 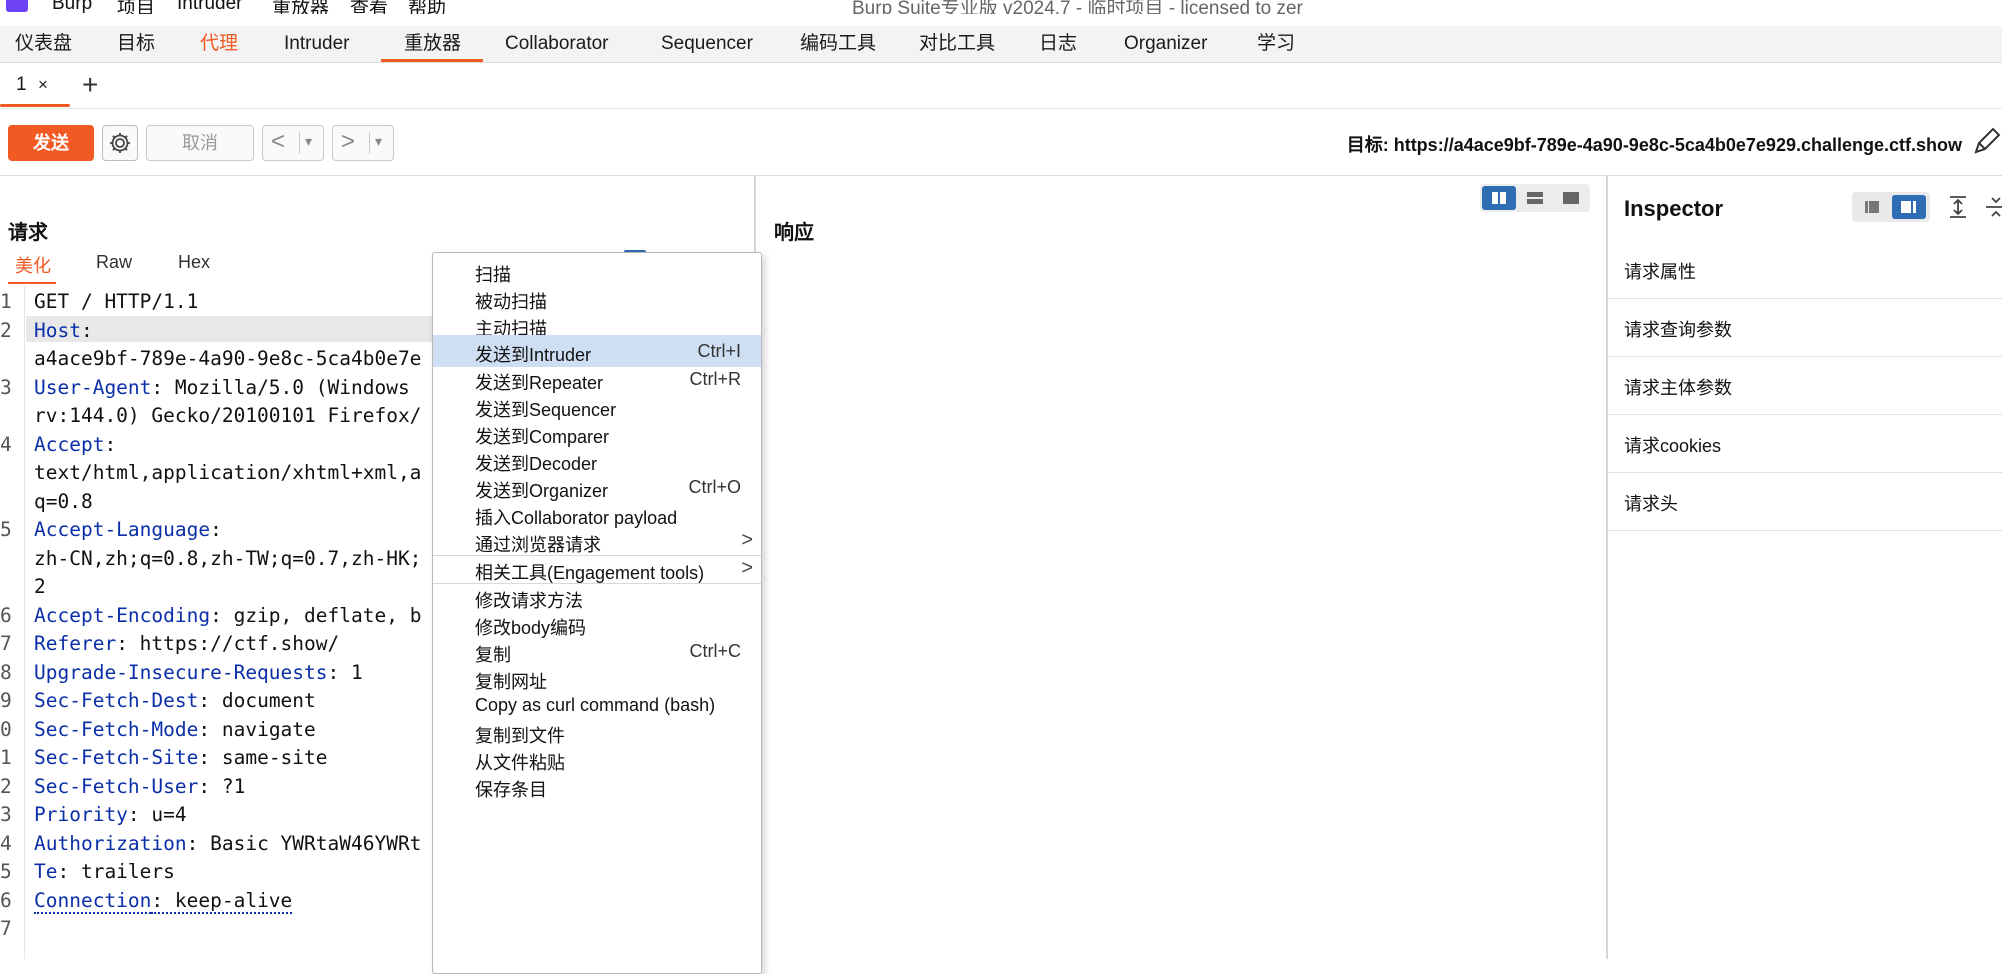 What do you see at coordinates (369, 7) in the screenshot?
I see `menu-view: 查看` at bounding box center [369, 7].